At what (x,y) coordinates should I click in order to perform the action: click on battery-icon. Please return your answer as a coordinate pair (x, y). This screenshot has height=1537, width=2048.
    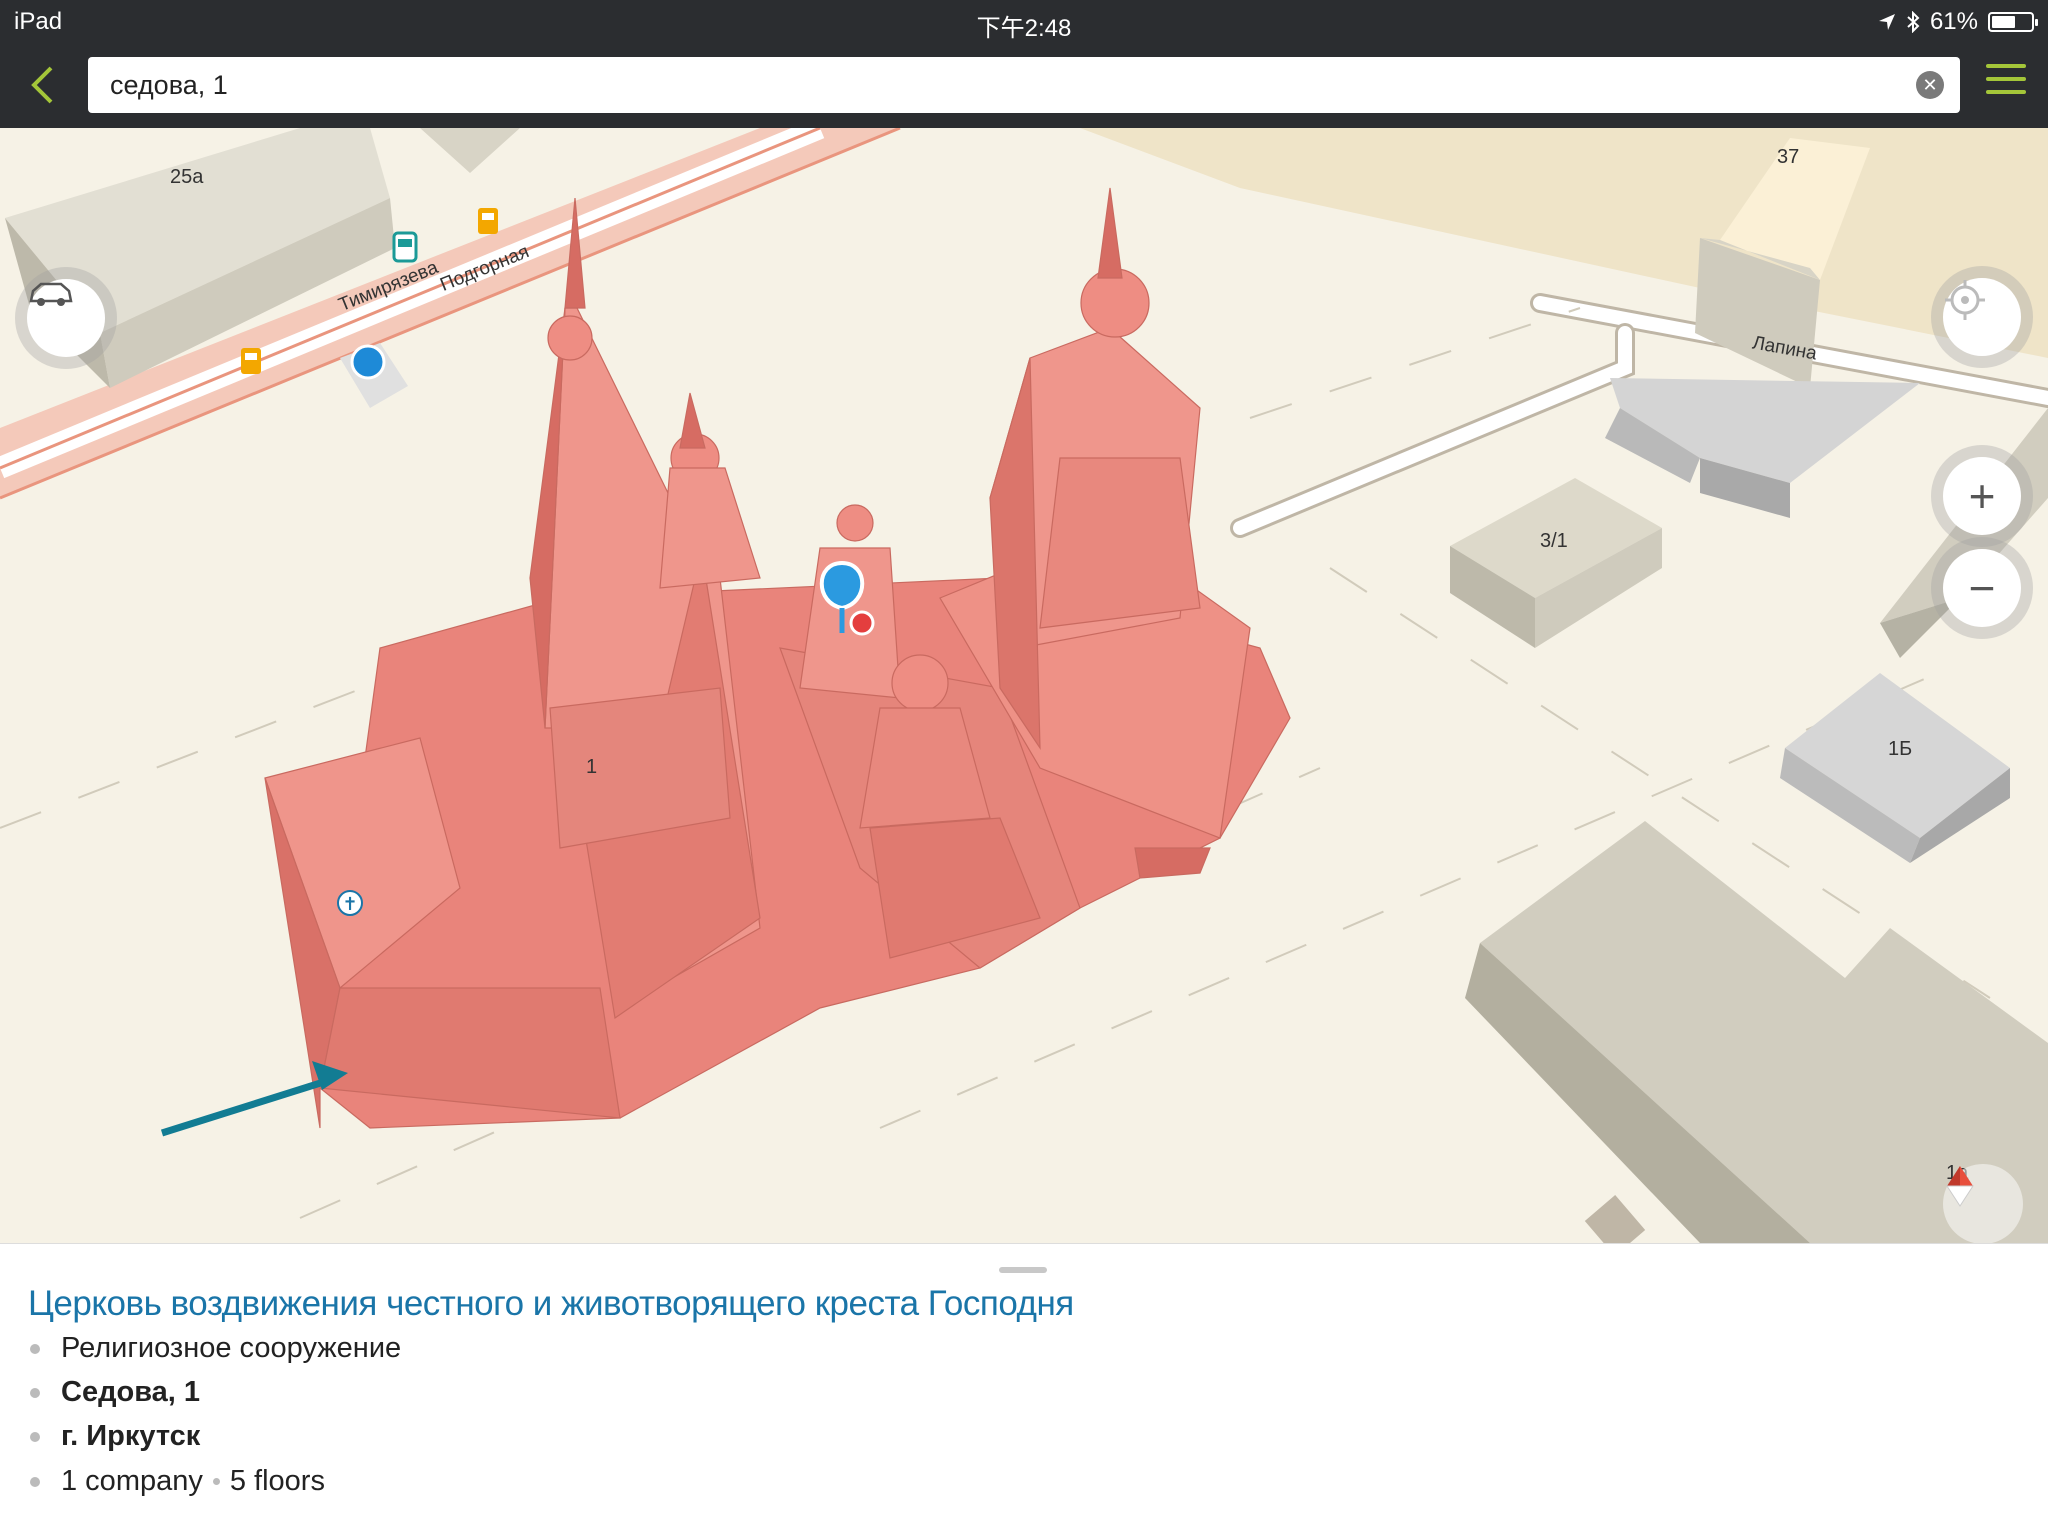
    Looking at the image, I should click on (2013, 22).